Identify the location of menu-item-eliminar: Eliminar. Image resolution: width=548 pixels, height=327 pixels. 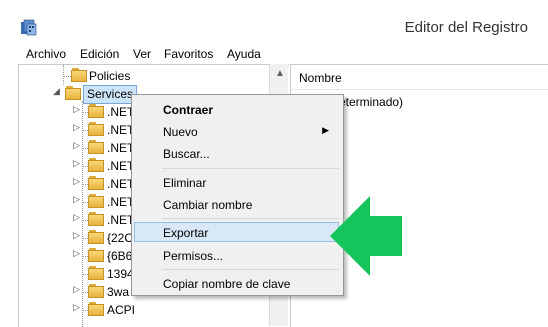
(236, 182).